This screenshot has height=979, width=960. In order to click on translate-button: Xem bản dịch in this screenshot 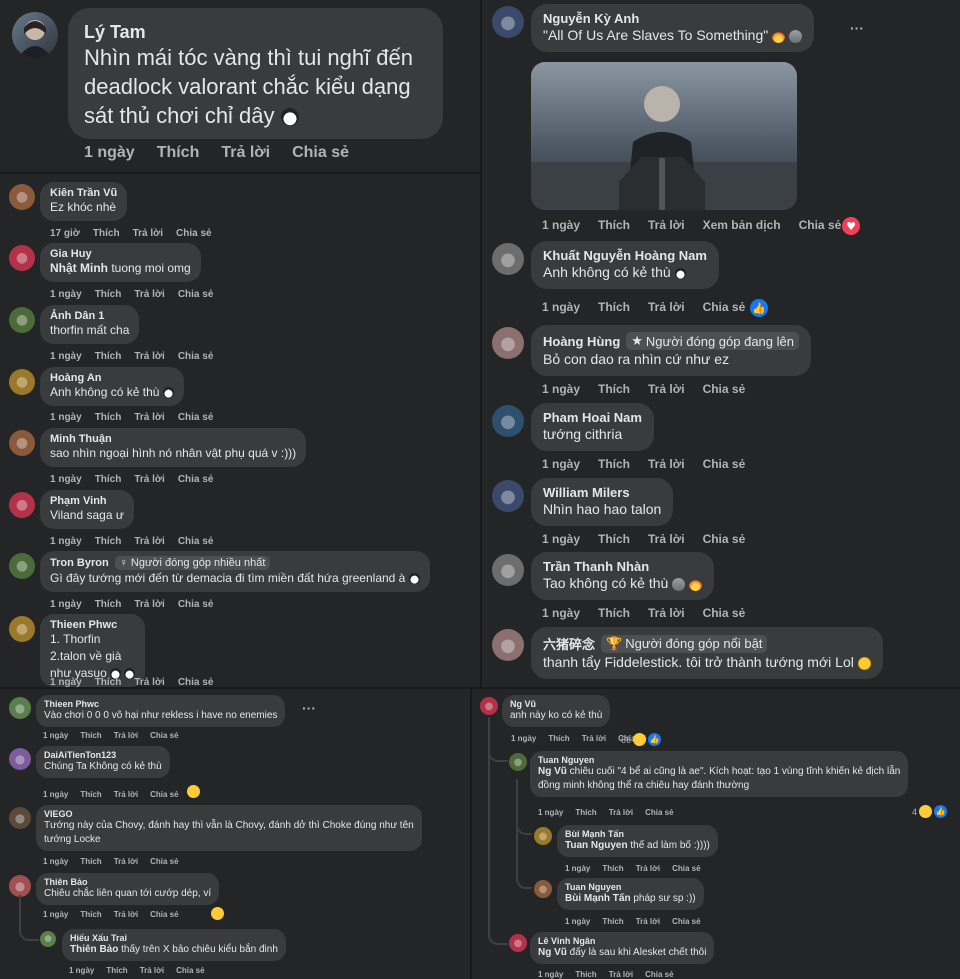, I will do `click(742, 225)`.